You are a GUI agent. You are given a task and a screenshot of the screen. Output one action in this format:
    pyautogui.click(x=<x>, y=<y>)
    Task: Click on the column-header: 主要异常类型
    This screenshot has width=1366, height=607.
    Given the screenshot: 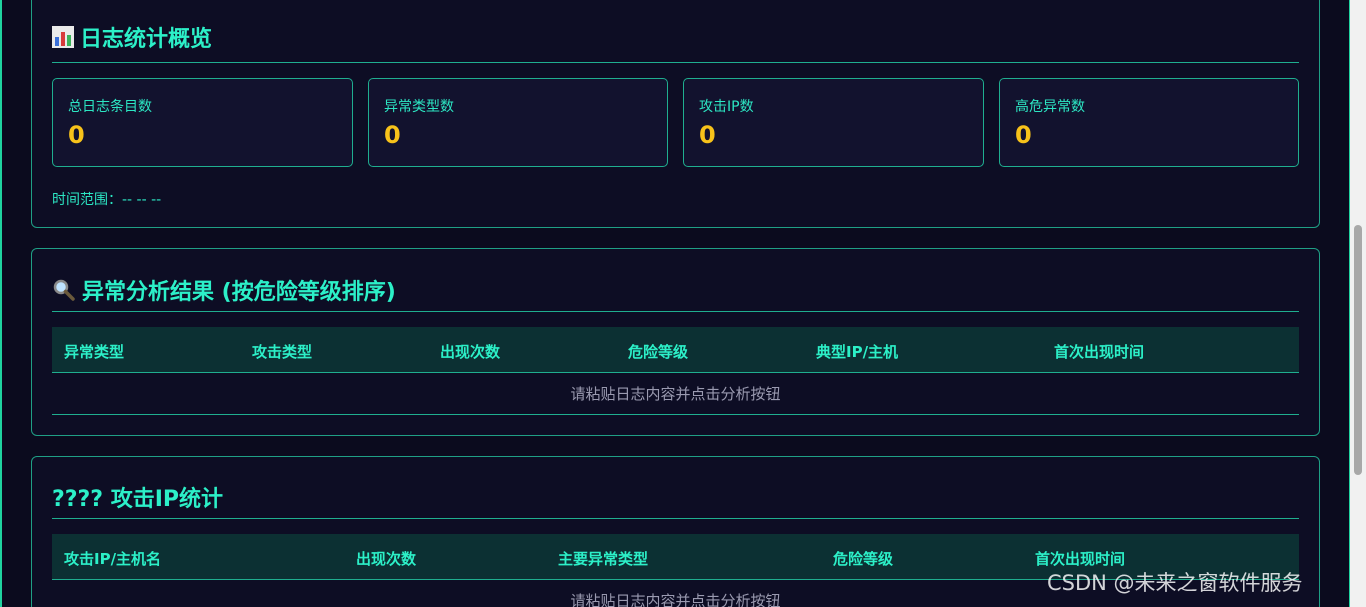 What is the action you would take?
    pyautogui.click(x=603, y=559)
    